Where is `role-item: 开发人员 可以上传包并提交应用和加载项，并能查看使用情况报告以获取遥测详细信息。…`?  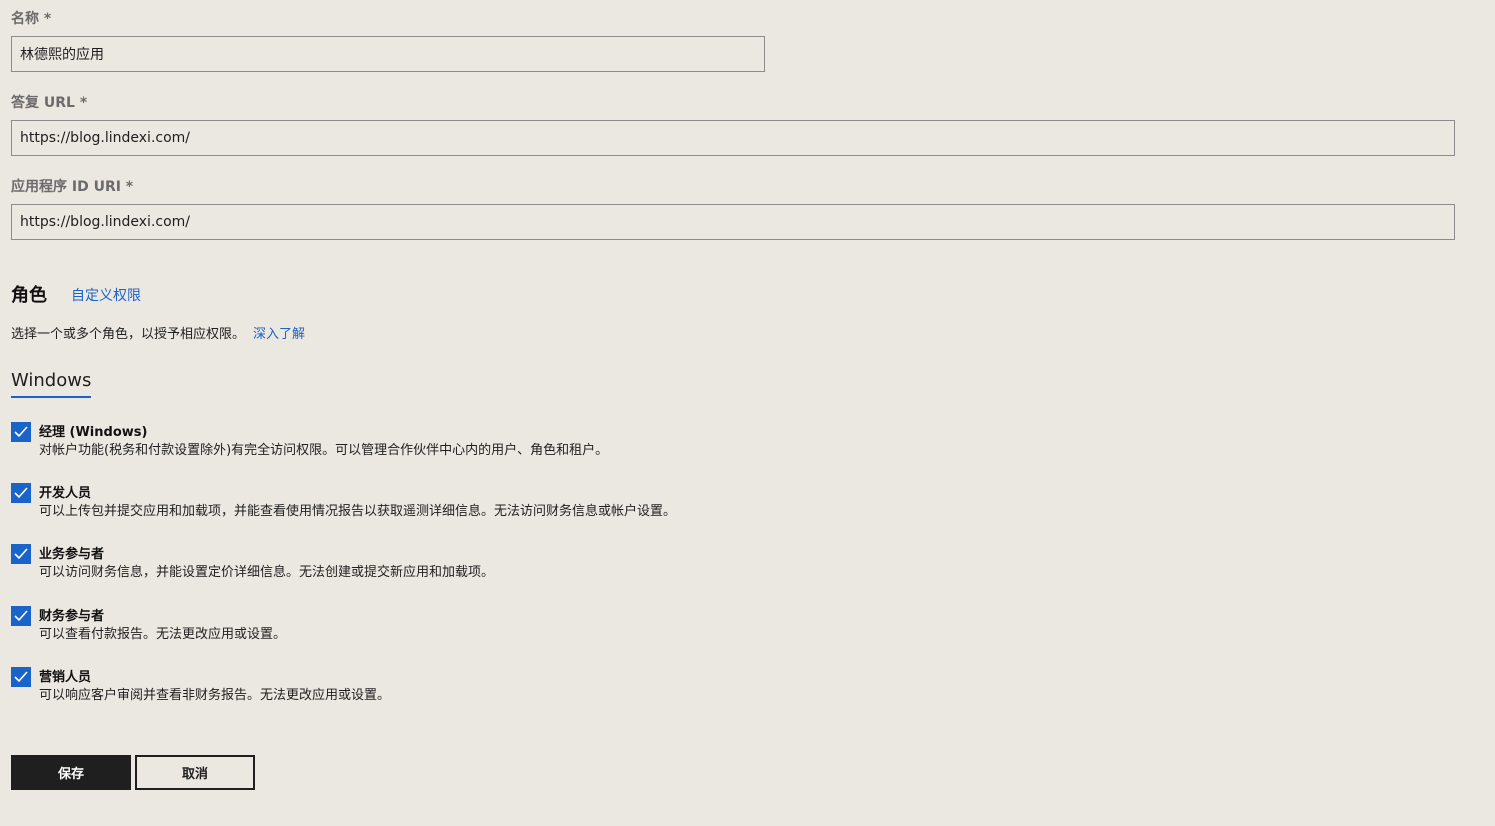
role-item: 开发人员 可以上传包并提交应用和加载项，并能查看使用情况报告以获取遥测详细信息。… is located at coordinates (461, 503).